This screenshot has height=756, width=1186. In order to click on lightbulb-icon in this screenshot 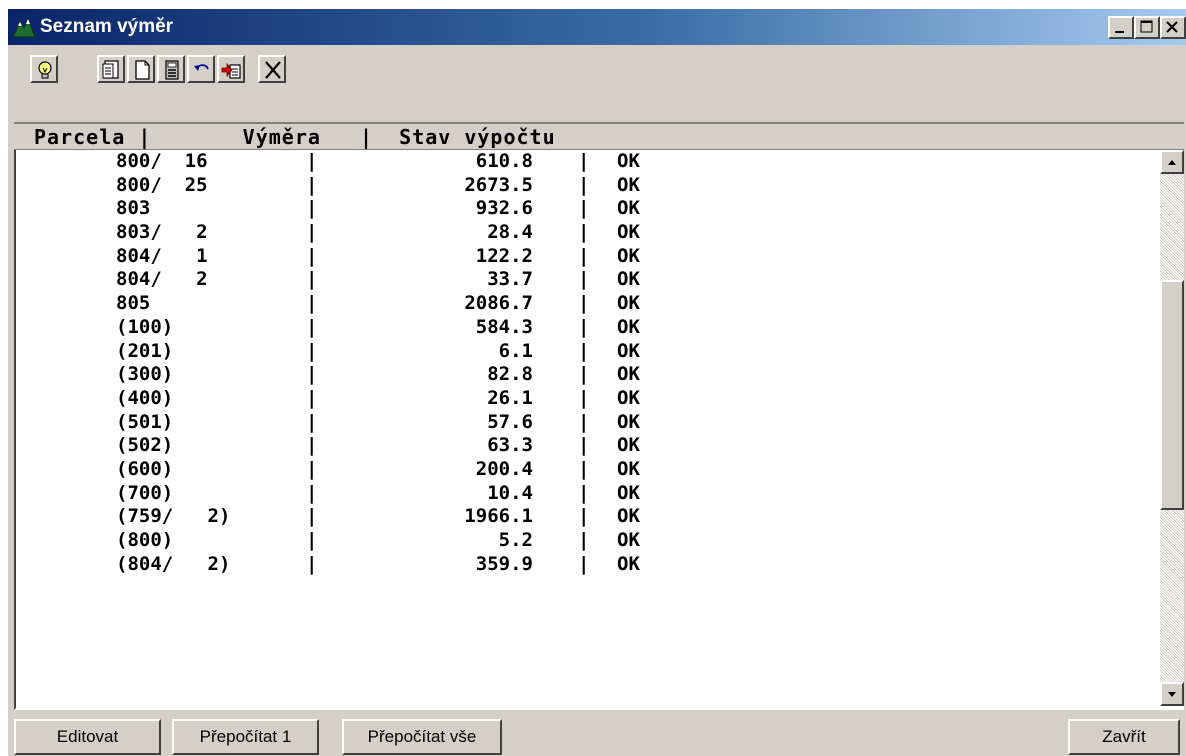, I will do `click(45, 70)`.